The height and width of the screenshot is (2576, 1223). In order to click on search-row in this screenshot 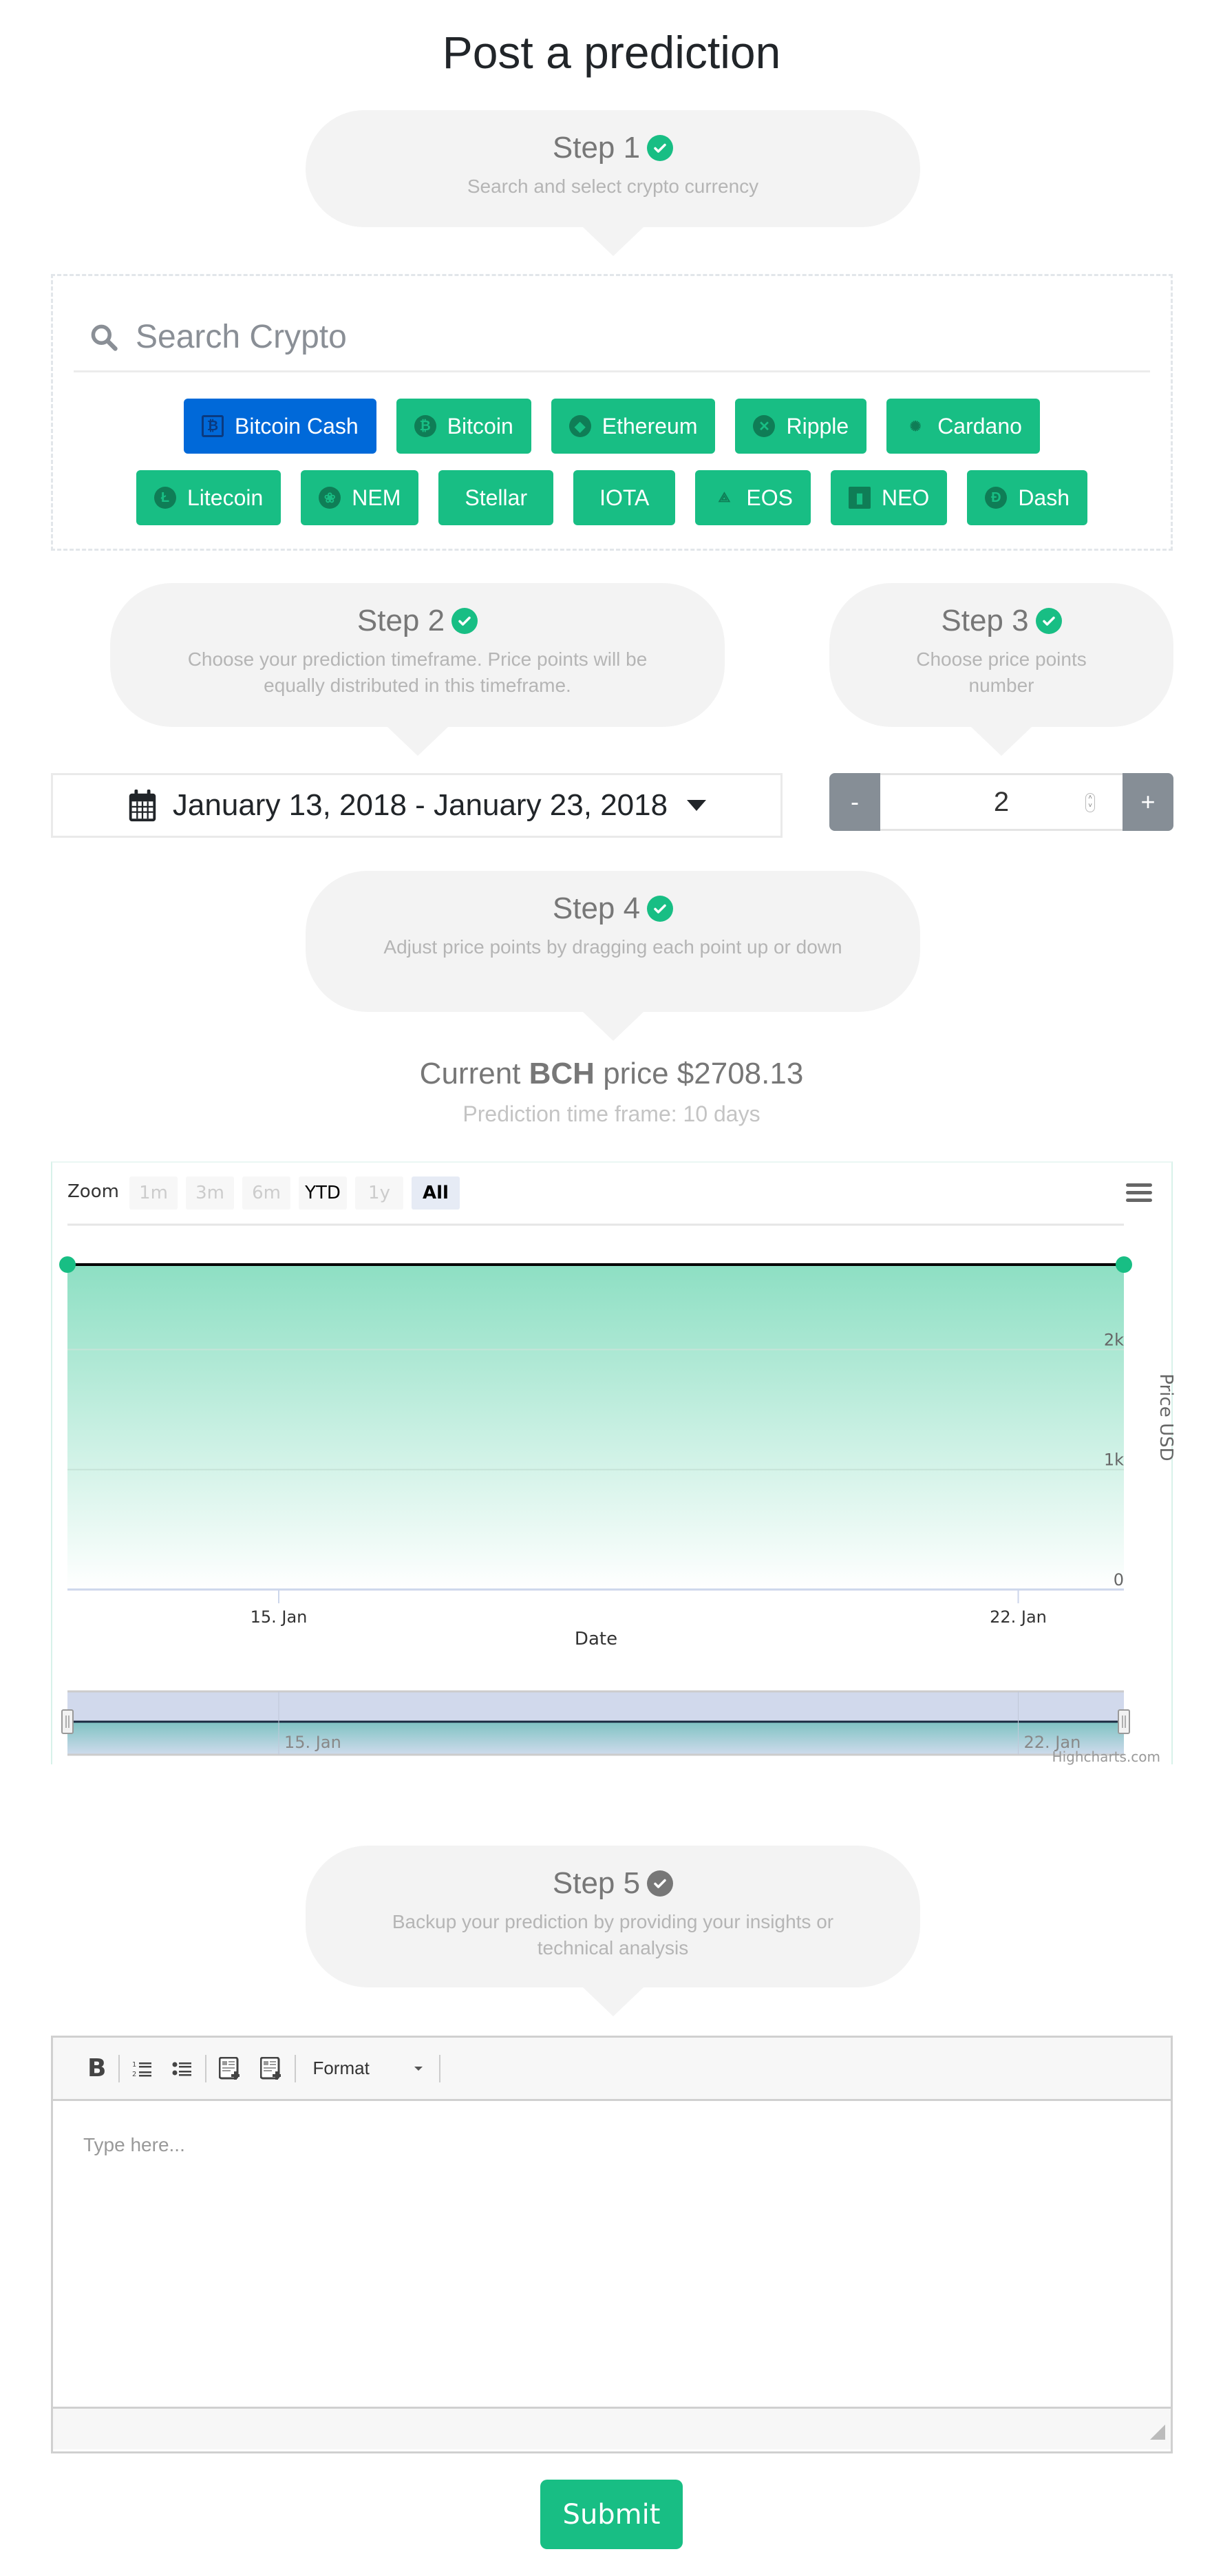, I will do `click(612, 338)`.